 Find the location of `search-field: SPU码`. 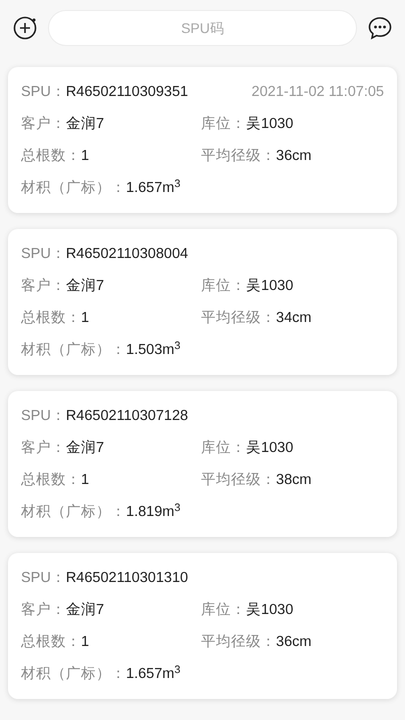

search-field: SPU码 is located at coordinates (202, 28).